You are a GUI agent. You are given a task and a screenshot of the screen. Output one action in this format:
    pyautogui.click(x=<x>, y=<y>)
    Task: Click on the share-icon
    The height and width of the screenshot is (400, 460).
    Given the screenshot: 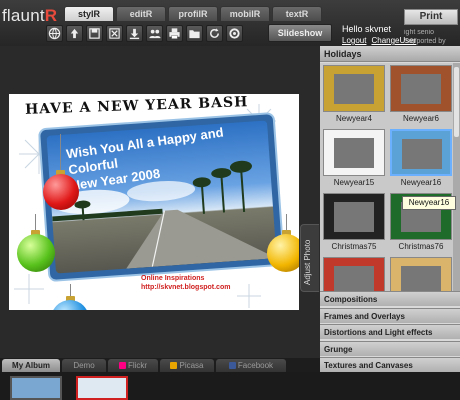 What is the action you would take?
    pyautogui.click(x=154, y=33)
    